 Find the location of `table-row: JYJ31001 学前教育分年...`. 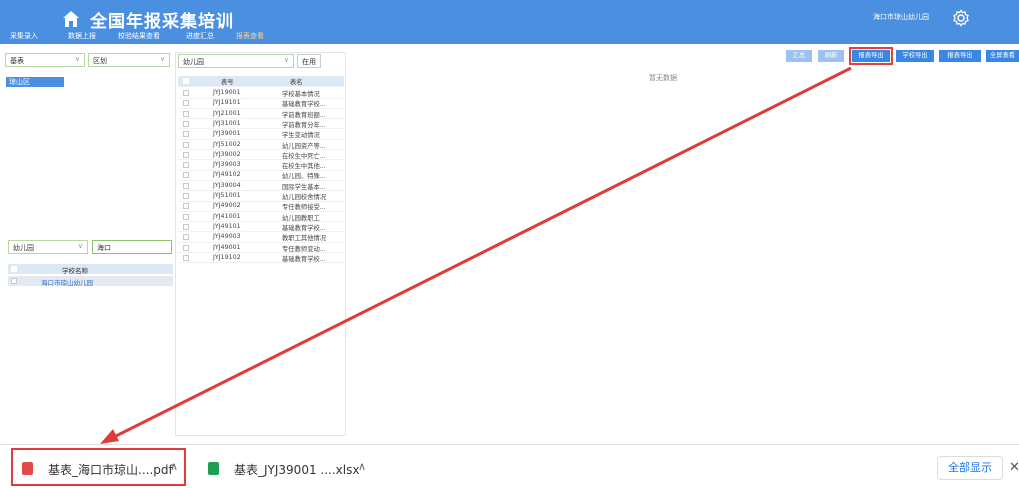

table-row: JYJ31001 学前教育分年... is located at coordinates (261, 124).